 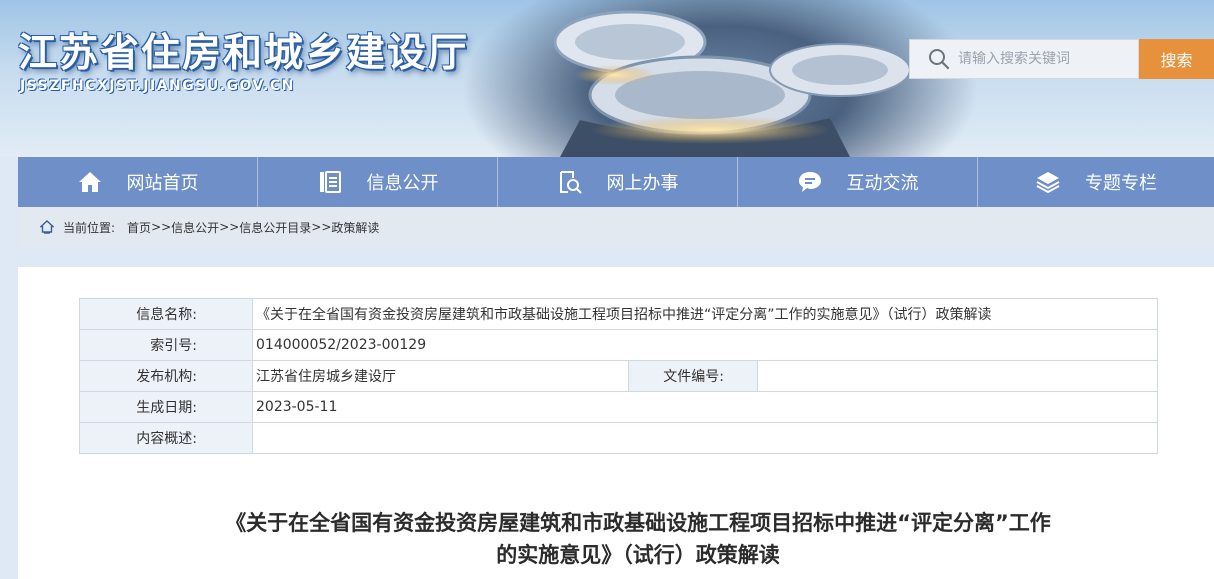 I want to click on nav-item-label: 信息公开, so click(x=402, y=183).